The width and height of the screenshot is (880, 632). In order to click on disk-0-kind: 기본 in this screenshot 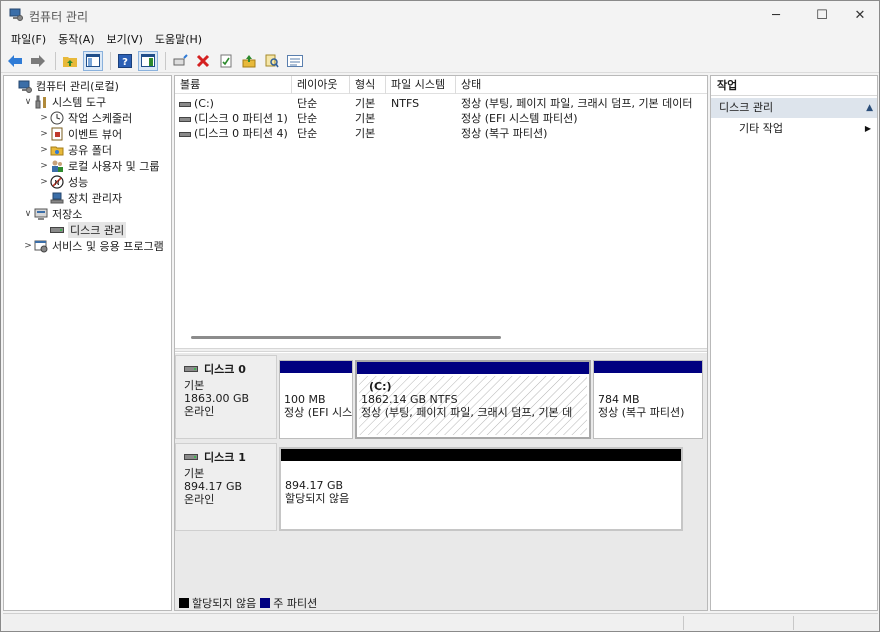, I will do `click(194, 385)`.